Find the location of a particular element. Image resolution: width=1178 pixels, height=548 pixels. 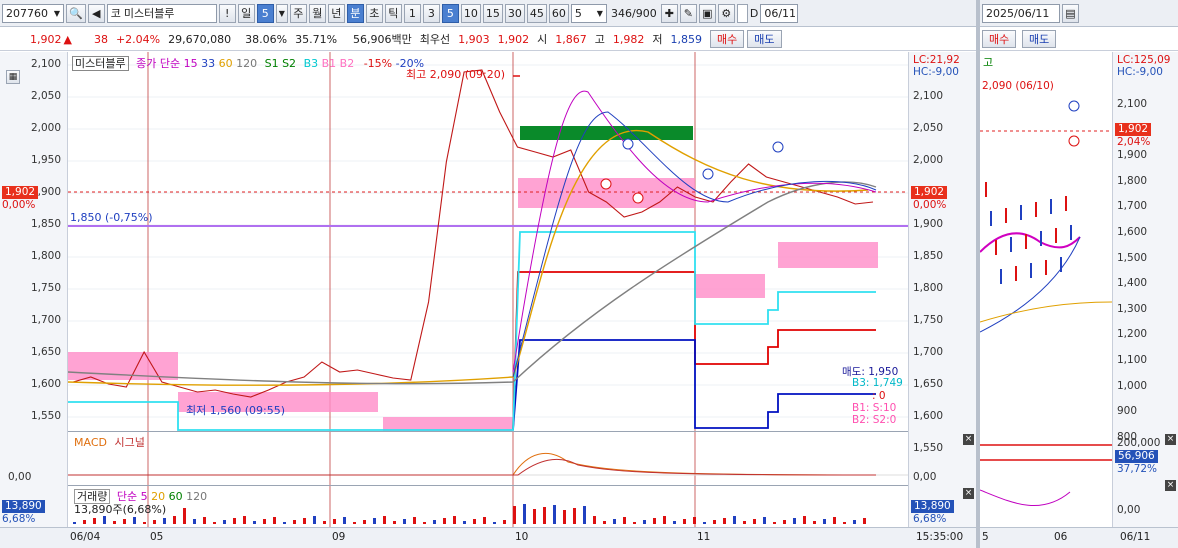

daily-date-input: 2025/06/11 is located at coordinates (1021, 13).